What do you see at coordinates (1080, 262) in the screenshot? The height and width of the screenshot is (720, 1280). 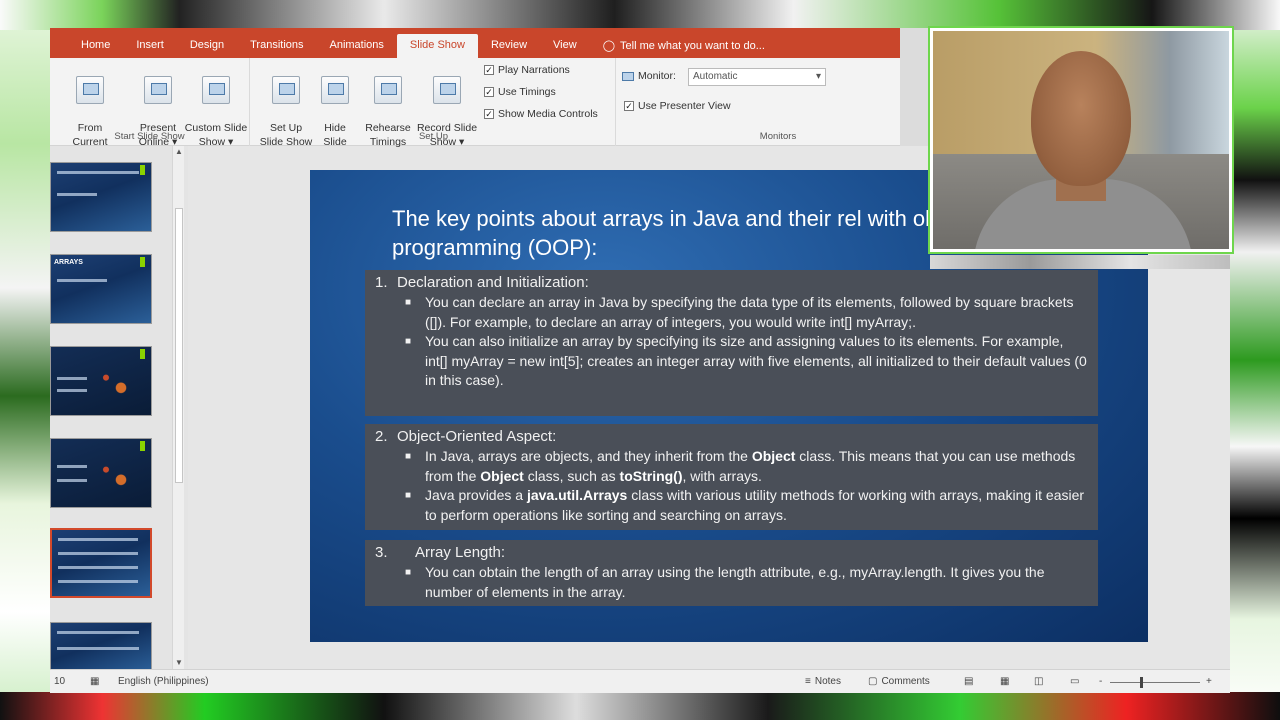 I see `webcam-strip` at bounding box center [1080, 262].